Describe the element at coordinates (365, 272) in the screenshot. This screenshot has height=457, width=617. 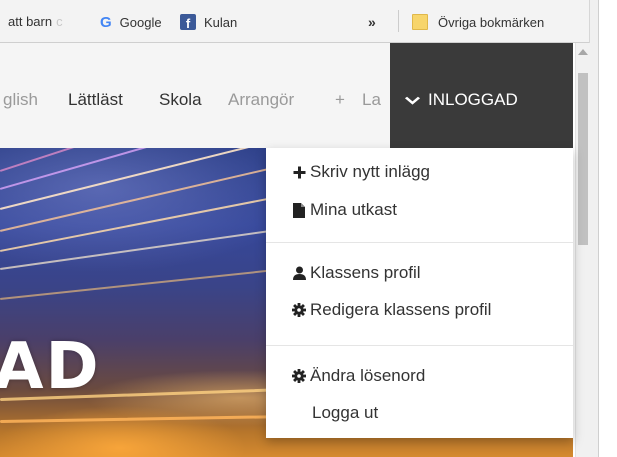
I see `menu-item-label: Klassens profil` at that location.